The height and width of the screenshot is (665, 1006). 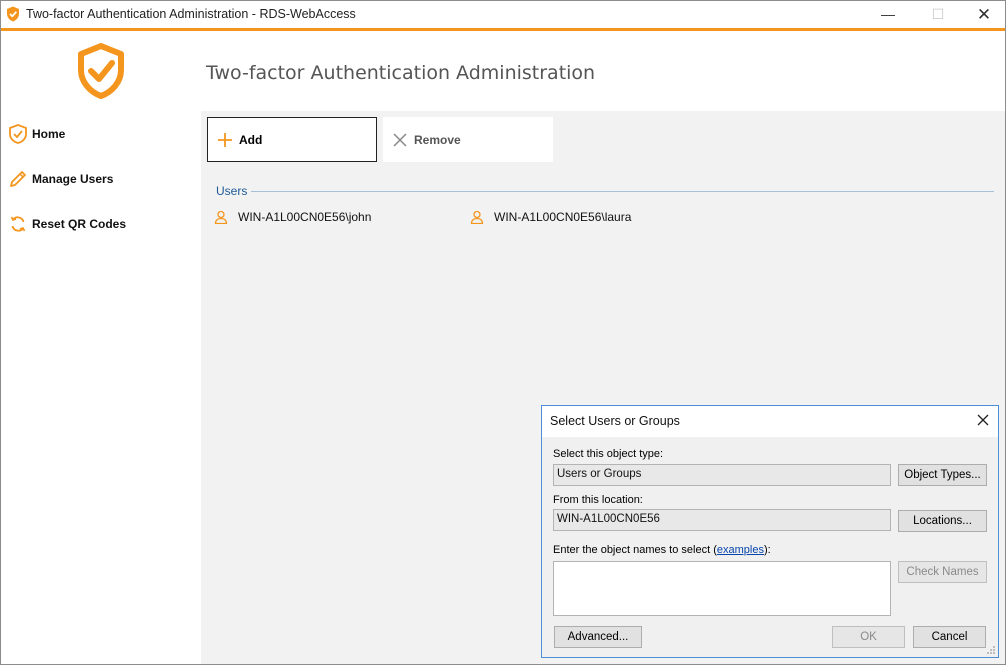 I want to click on sidebar-item-reset-qr-codes: Reset QR Codes, so click(x=67, y=224).